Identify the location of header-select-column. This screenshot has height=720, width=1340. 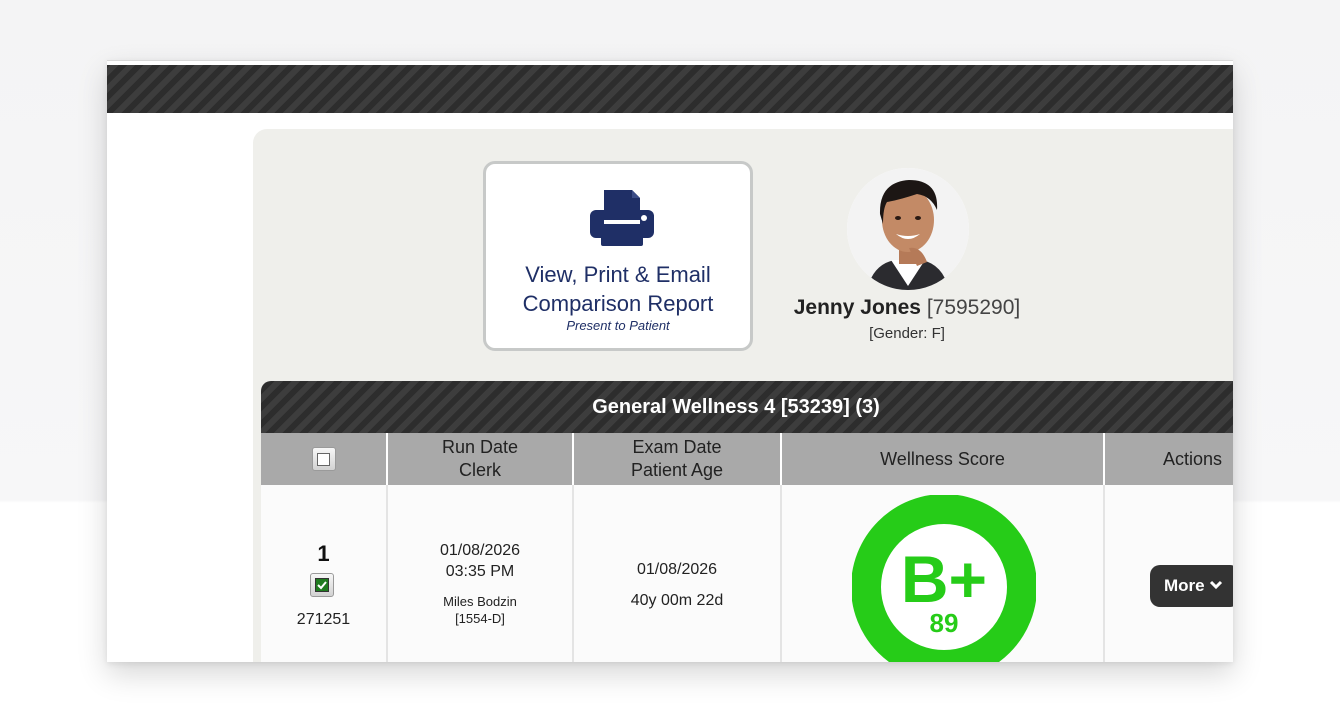
(324, 459).